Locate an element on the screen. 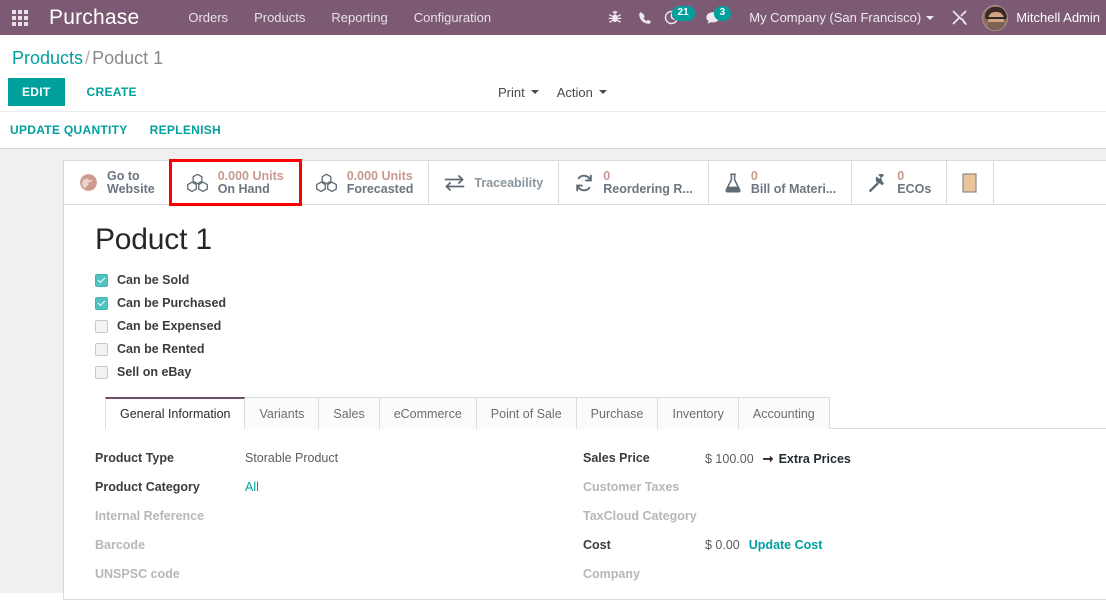 This screenshot has width=1106, height=607. checkbox-label: Can be Sold is located at coordinates (153, 280).